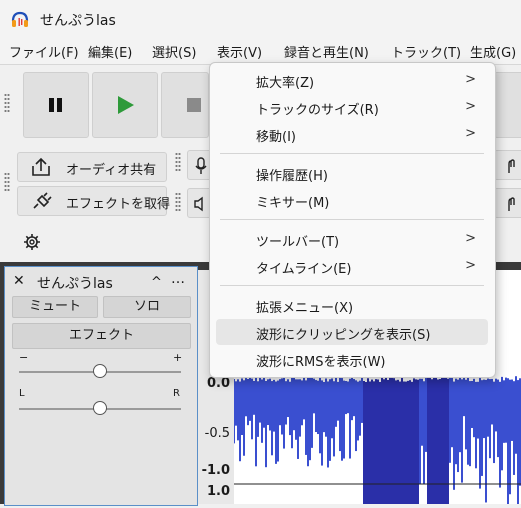  I want to click on menu-file: ファイル(F), so click(44, 51).